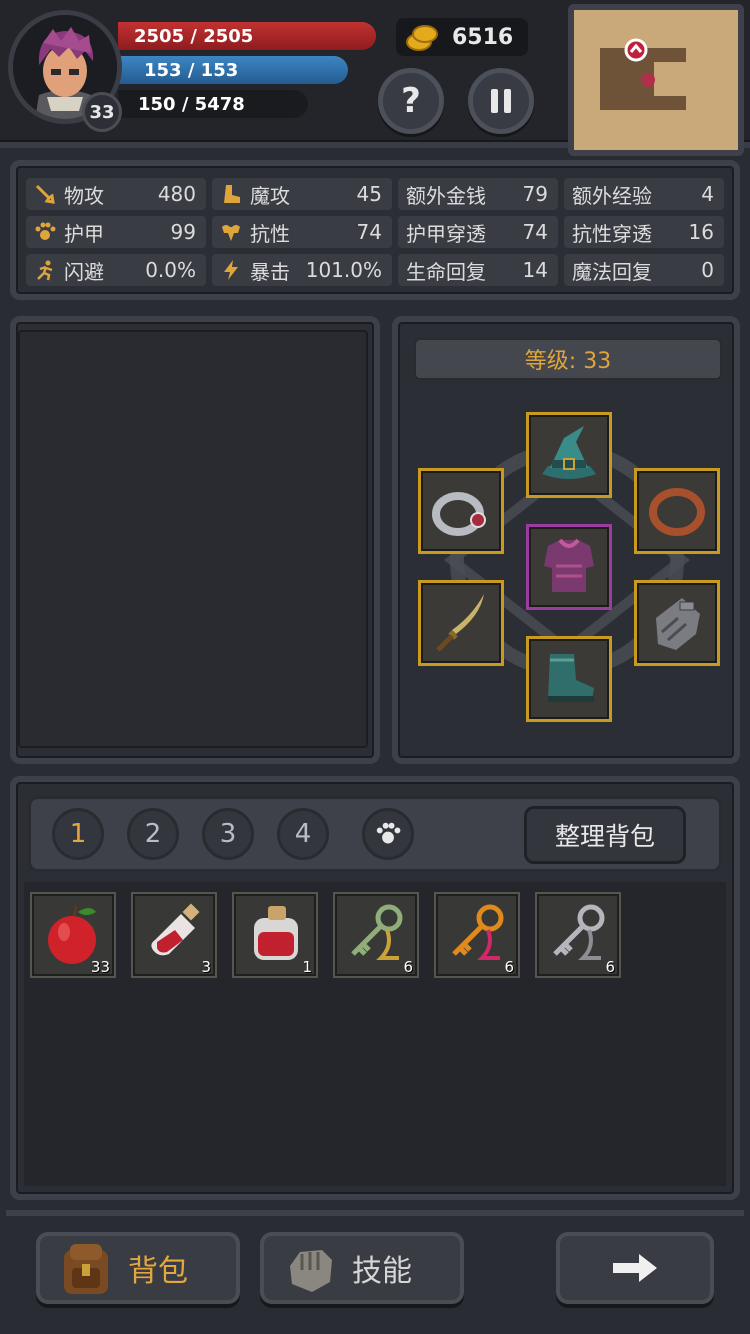 The width and height of the screenshot is (750, 1334). I want to click on stat-physical-attack: 物攻 480, so click(116, 194).